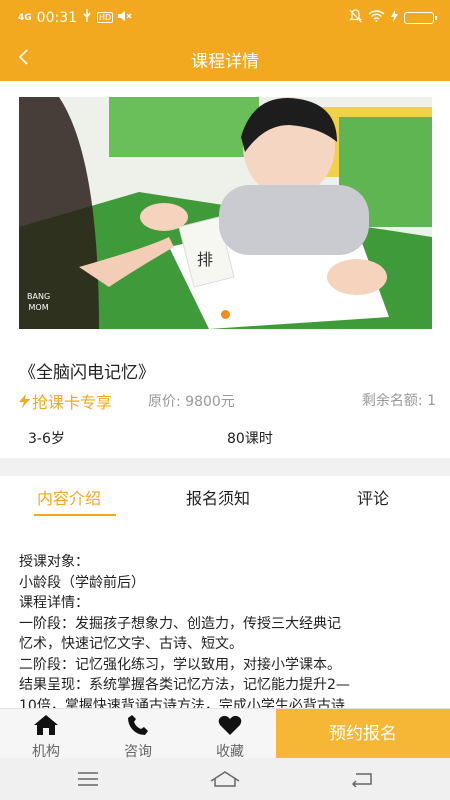  What do you see at coordinates (225, 467) in the screenshot?
I see `section-divider` at bounding box center [225, 467].